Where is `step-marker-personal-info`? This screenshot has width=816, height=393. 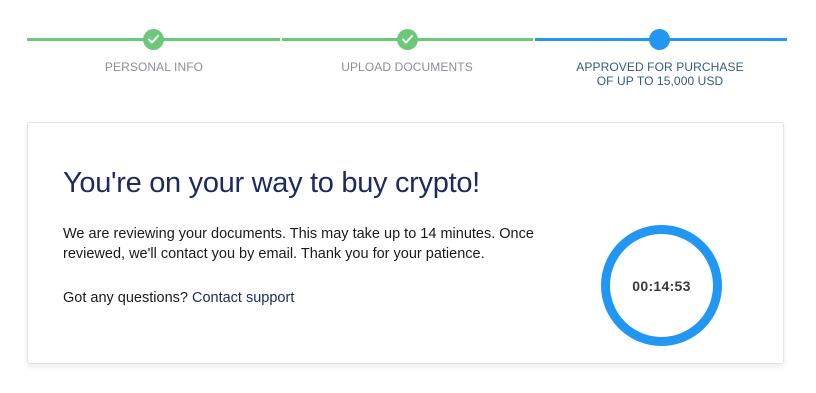 step-marker-personal-info is located at coordinates (153, 39).